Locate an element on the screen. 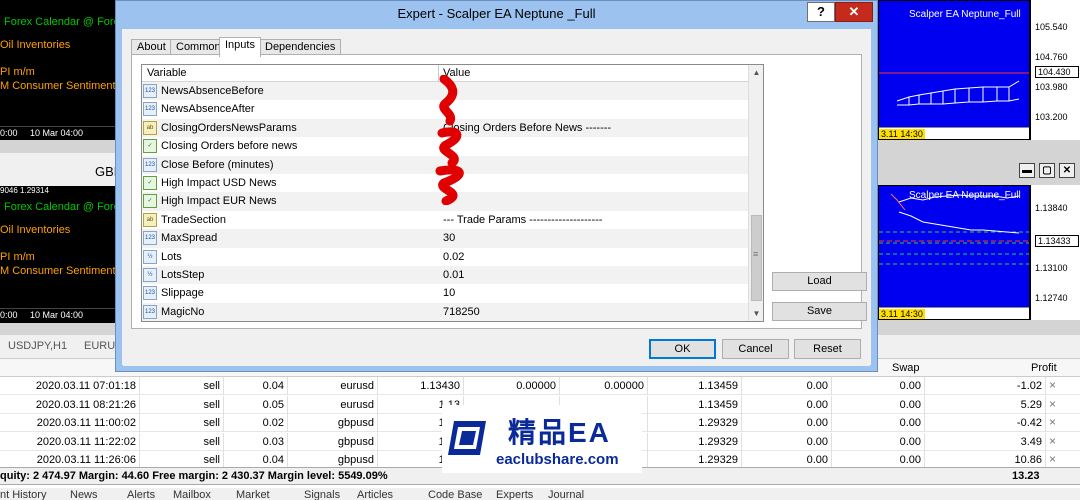  col-swap-header: Swap is located at coordinates (906, 368).